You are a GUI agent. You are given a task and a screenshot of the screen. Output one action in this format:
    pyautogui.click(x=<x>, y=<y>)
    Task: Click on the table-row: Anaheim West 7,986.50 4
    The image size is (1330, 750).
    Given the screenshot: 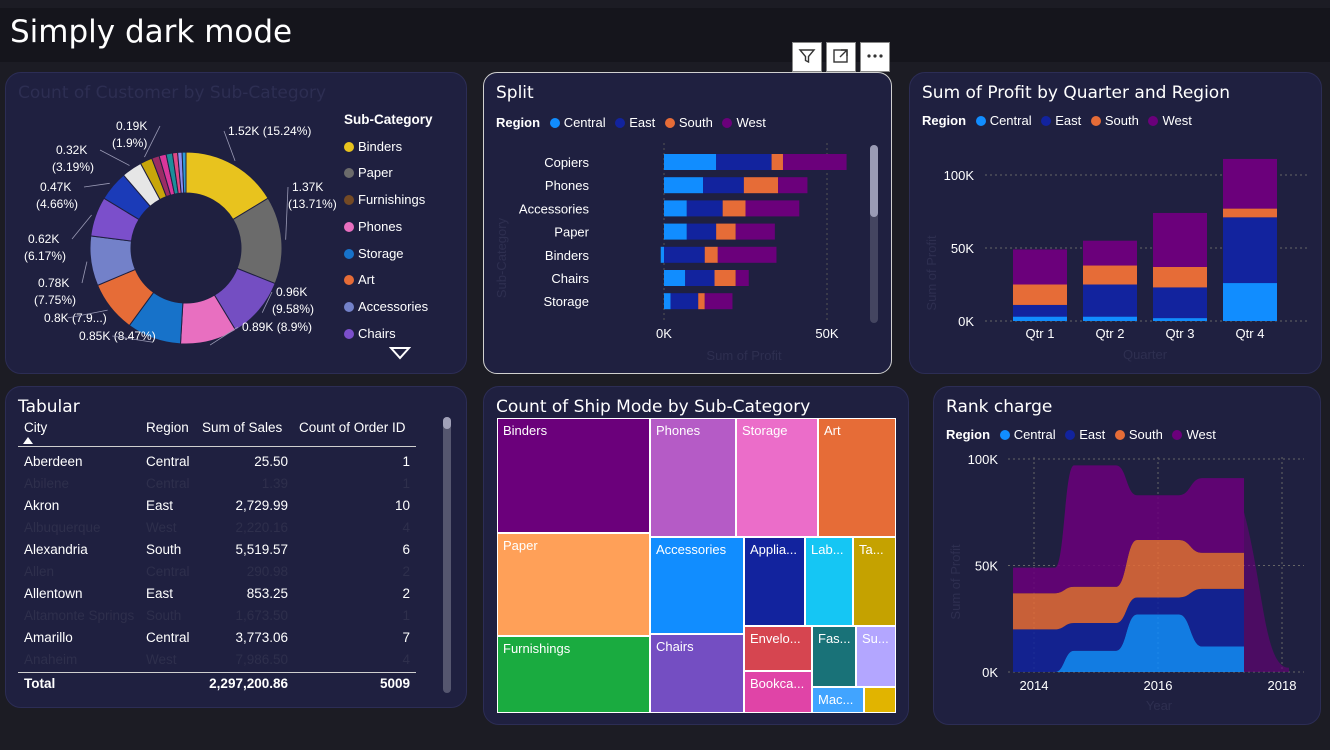 What is the action you would take?
    pyautogui.click(x=217, y=663)
    